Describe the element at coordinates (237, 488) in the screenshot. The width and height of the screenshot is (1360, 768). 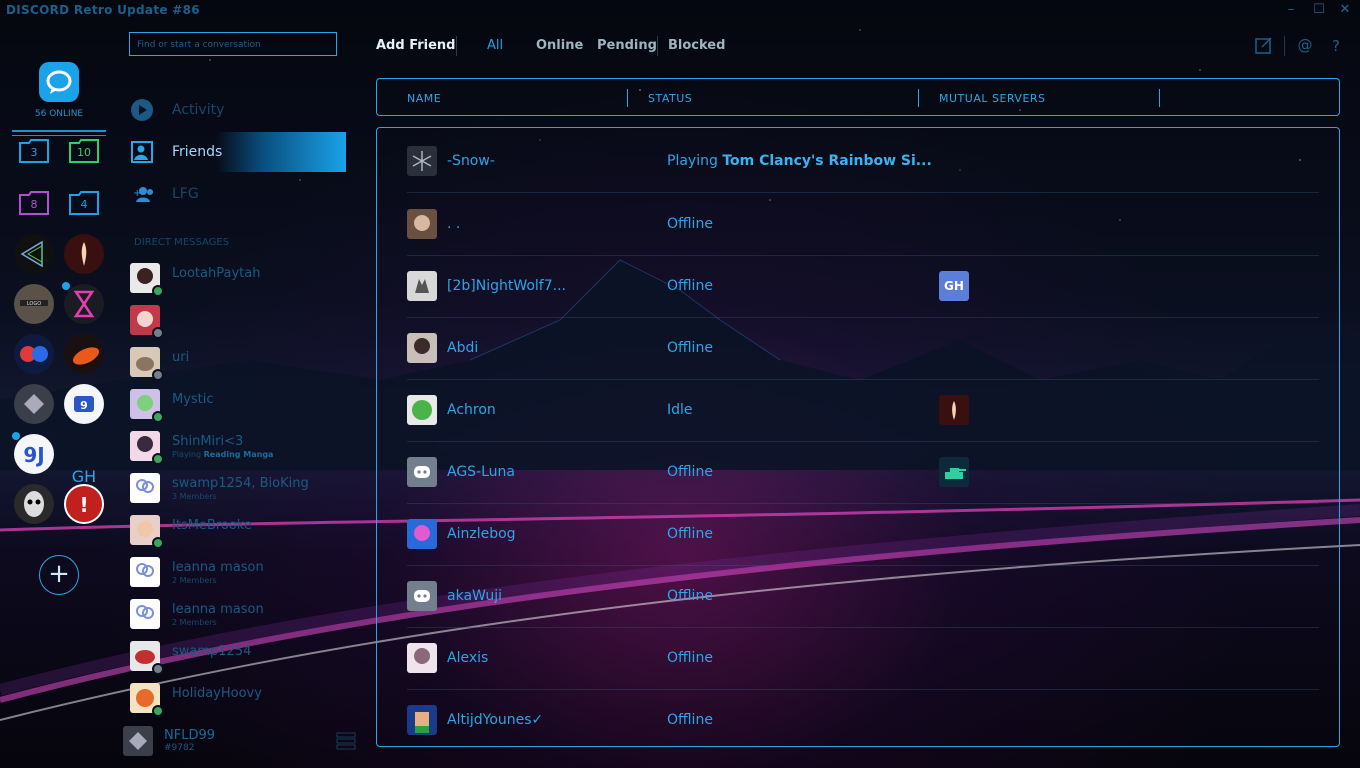
I see `dm-item-group: swamp1254, BioKing 3 Members` at that location.